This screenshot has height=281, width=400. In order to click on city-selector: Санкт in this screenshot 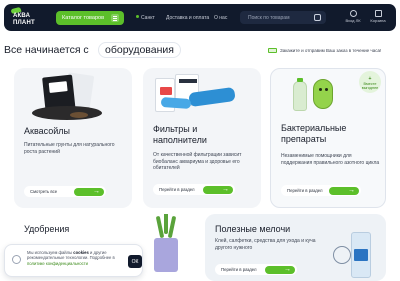, I will do `click(145, 18)`.